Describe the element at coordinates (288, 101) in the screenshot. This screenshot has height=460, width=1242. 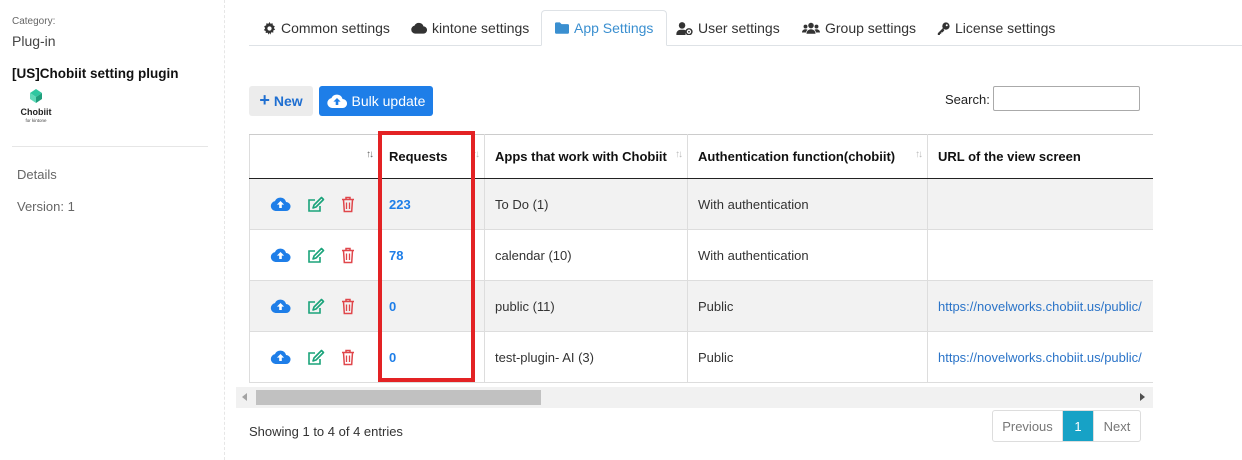
I see `new-button-label: New` at that location.